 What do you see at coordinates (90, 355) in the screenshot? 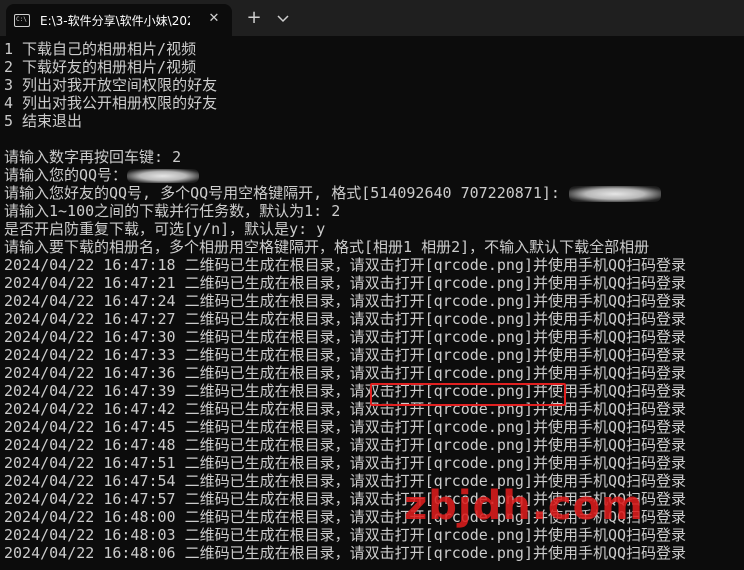
I see `log-timestamp: 2024/04/22 16:47:33` at bounding box center [90, 355].